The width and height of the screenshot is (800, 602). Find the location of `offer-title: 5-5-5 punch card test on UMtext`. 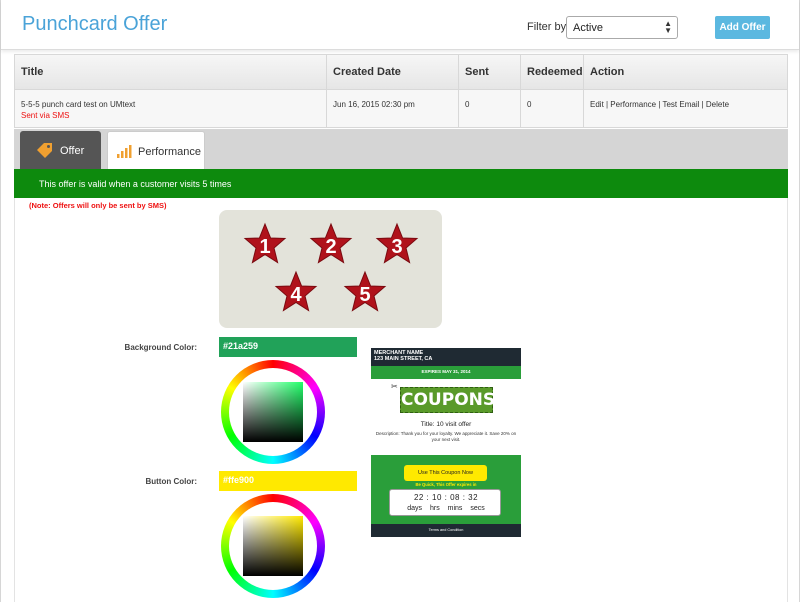

offer-title: 5-5-5 punch card test on UMtext is located at coordinates (78, 104).